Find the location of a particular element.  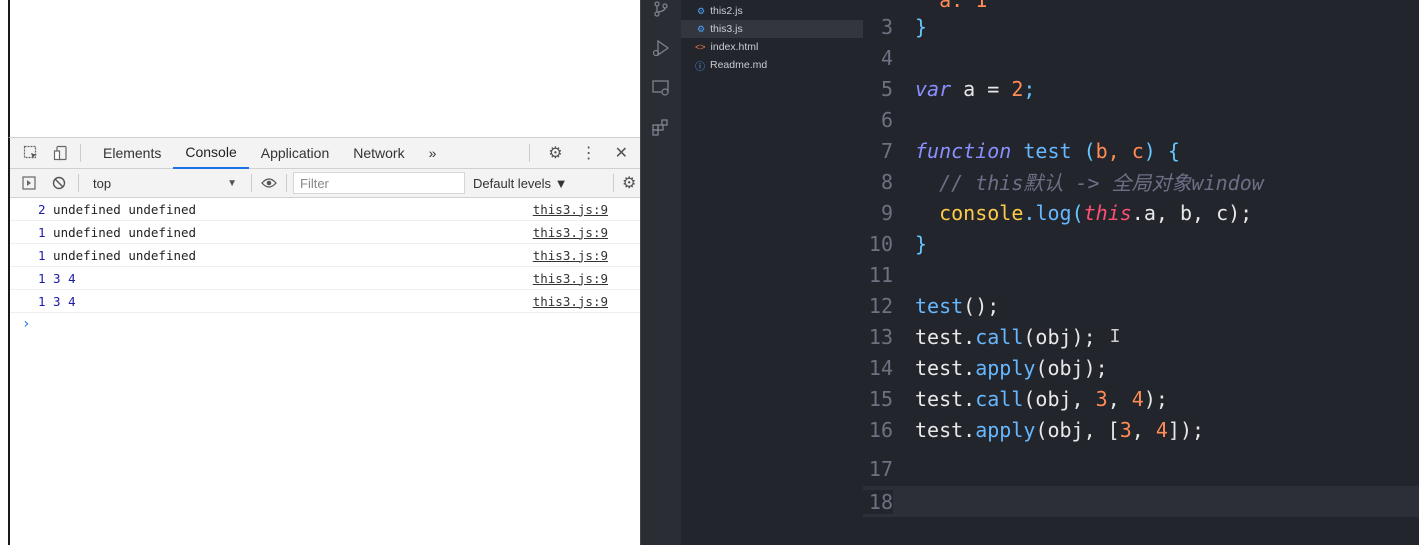

settings-gear-icon: ⚙ is located at coordinates (555, 153).